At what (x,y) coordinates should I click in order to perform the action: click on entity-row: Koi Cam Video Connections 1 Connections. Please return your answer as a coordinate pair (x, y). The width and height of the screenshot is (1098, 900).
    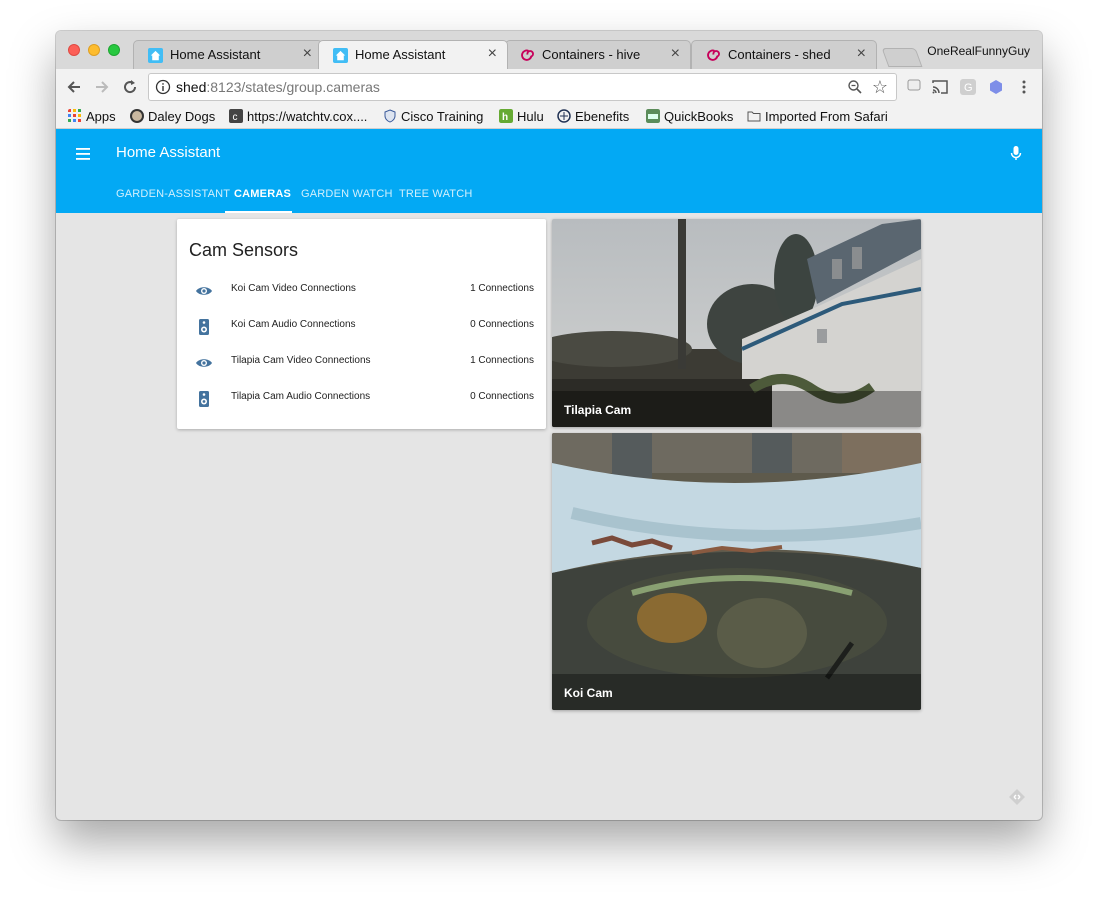
    Looking at the image, I should click on (361, 291).